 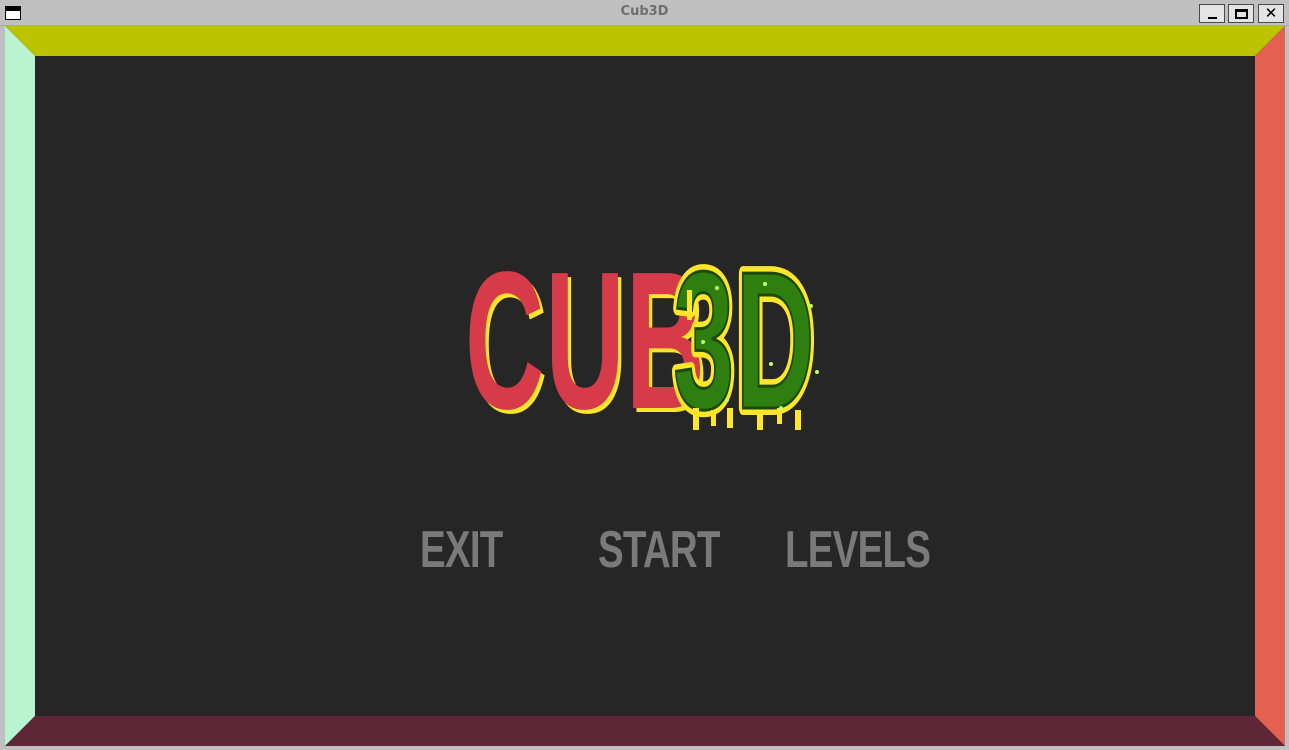 I want to click on menu-exit-button: EXIT, so click(x=461, y=550).